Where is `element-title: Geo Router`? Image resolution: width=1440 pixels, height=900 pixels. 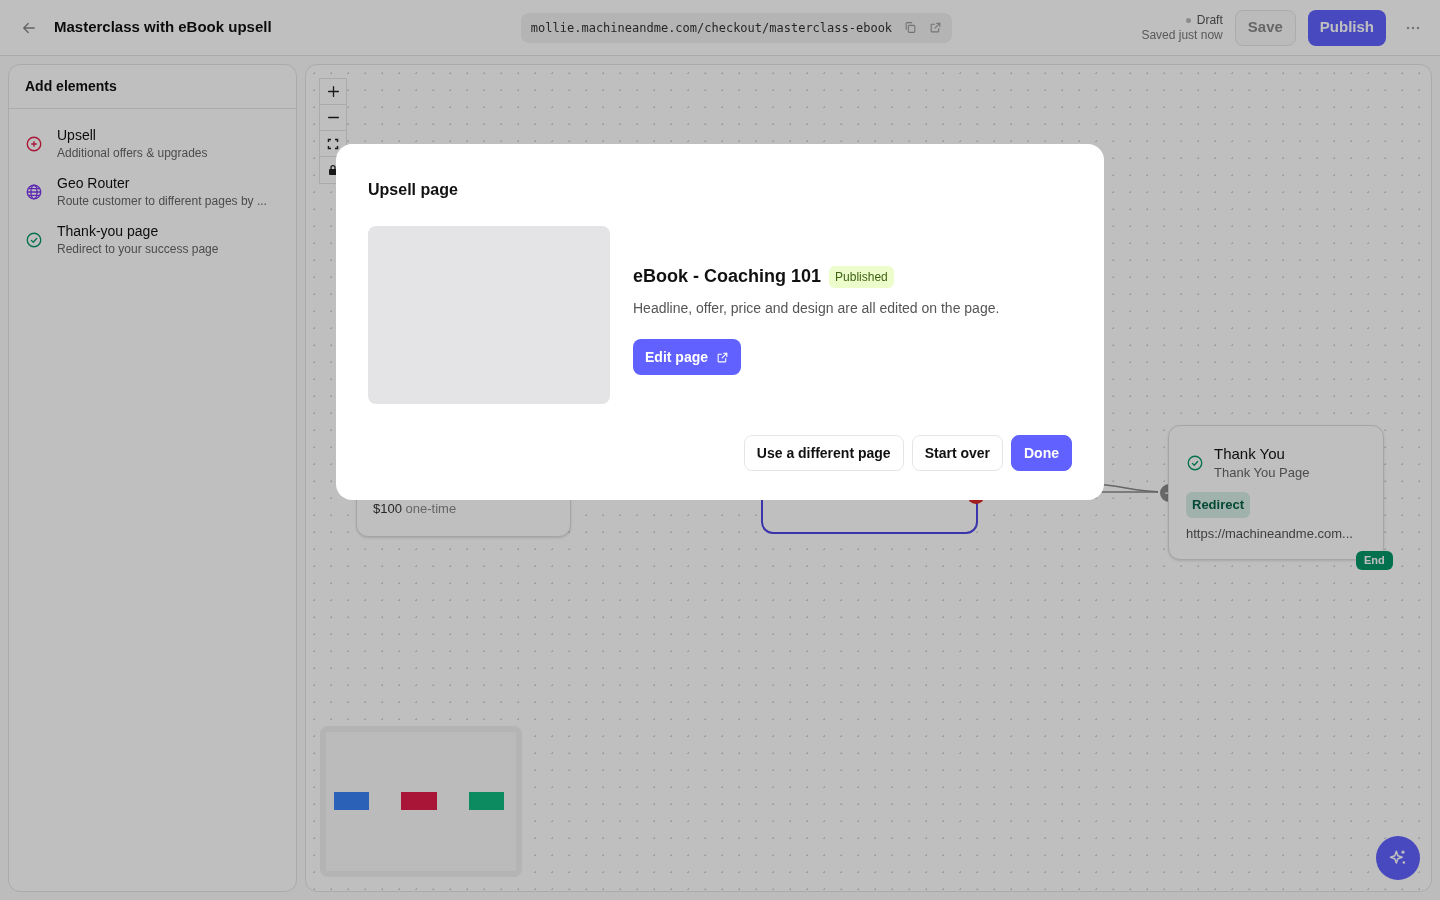
element-title: Geo Router is located at coordinates (94, 183).